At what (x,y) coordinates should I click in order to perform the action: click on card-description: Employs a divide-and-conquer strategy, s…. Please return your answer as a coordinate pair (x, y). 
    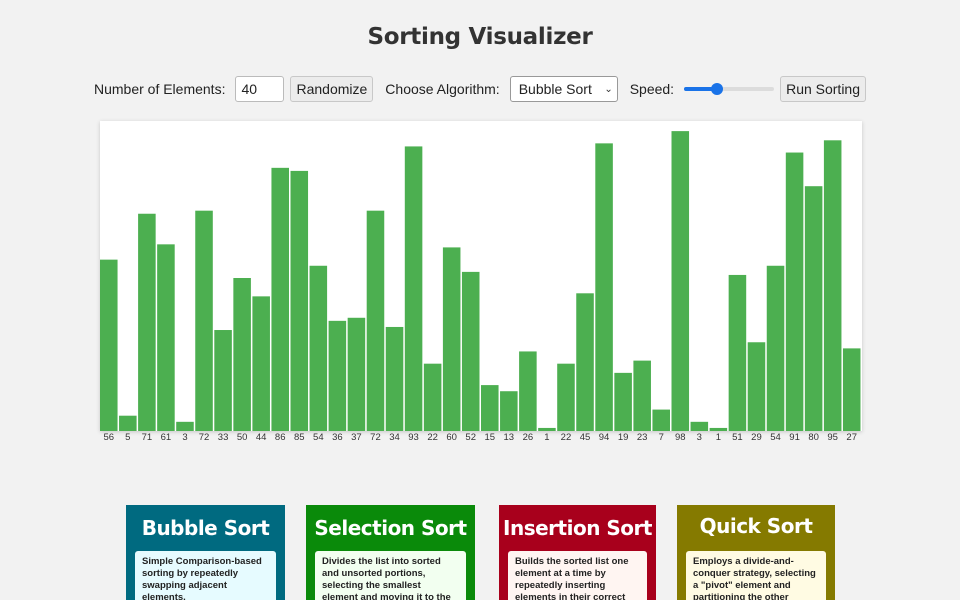
    Looking at the image, I should click on (756, 575).